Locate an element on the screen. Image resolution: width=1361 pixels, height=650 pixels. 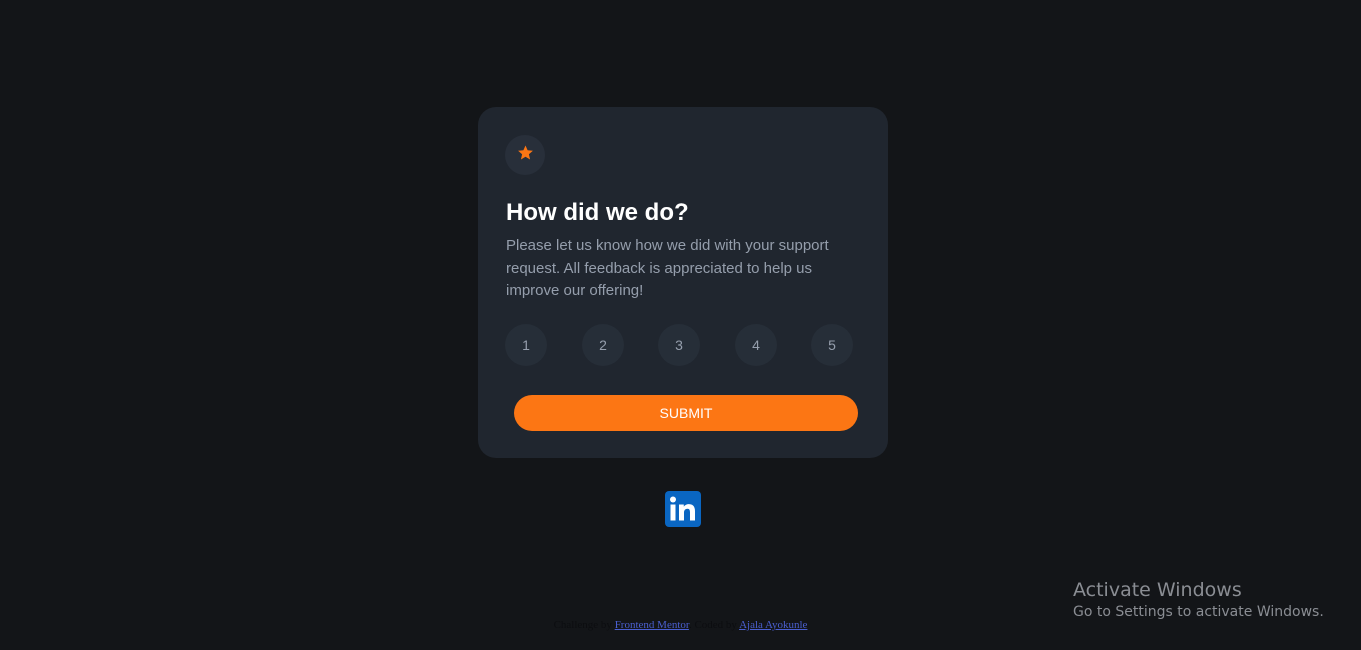
linkedin-link is located at coordinates (683, 509).